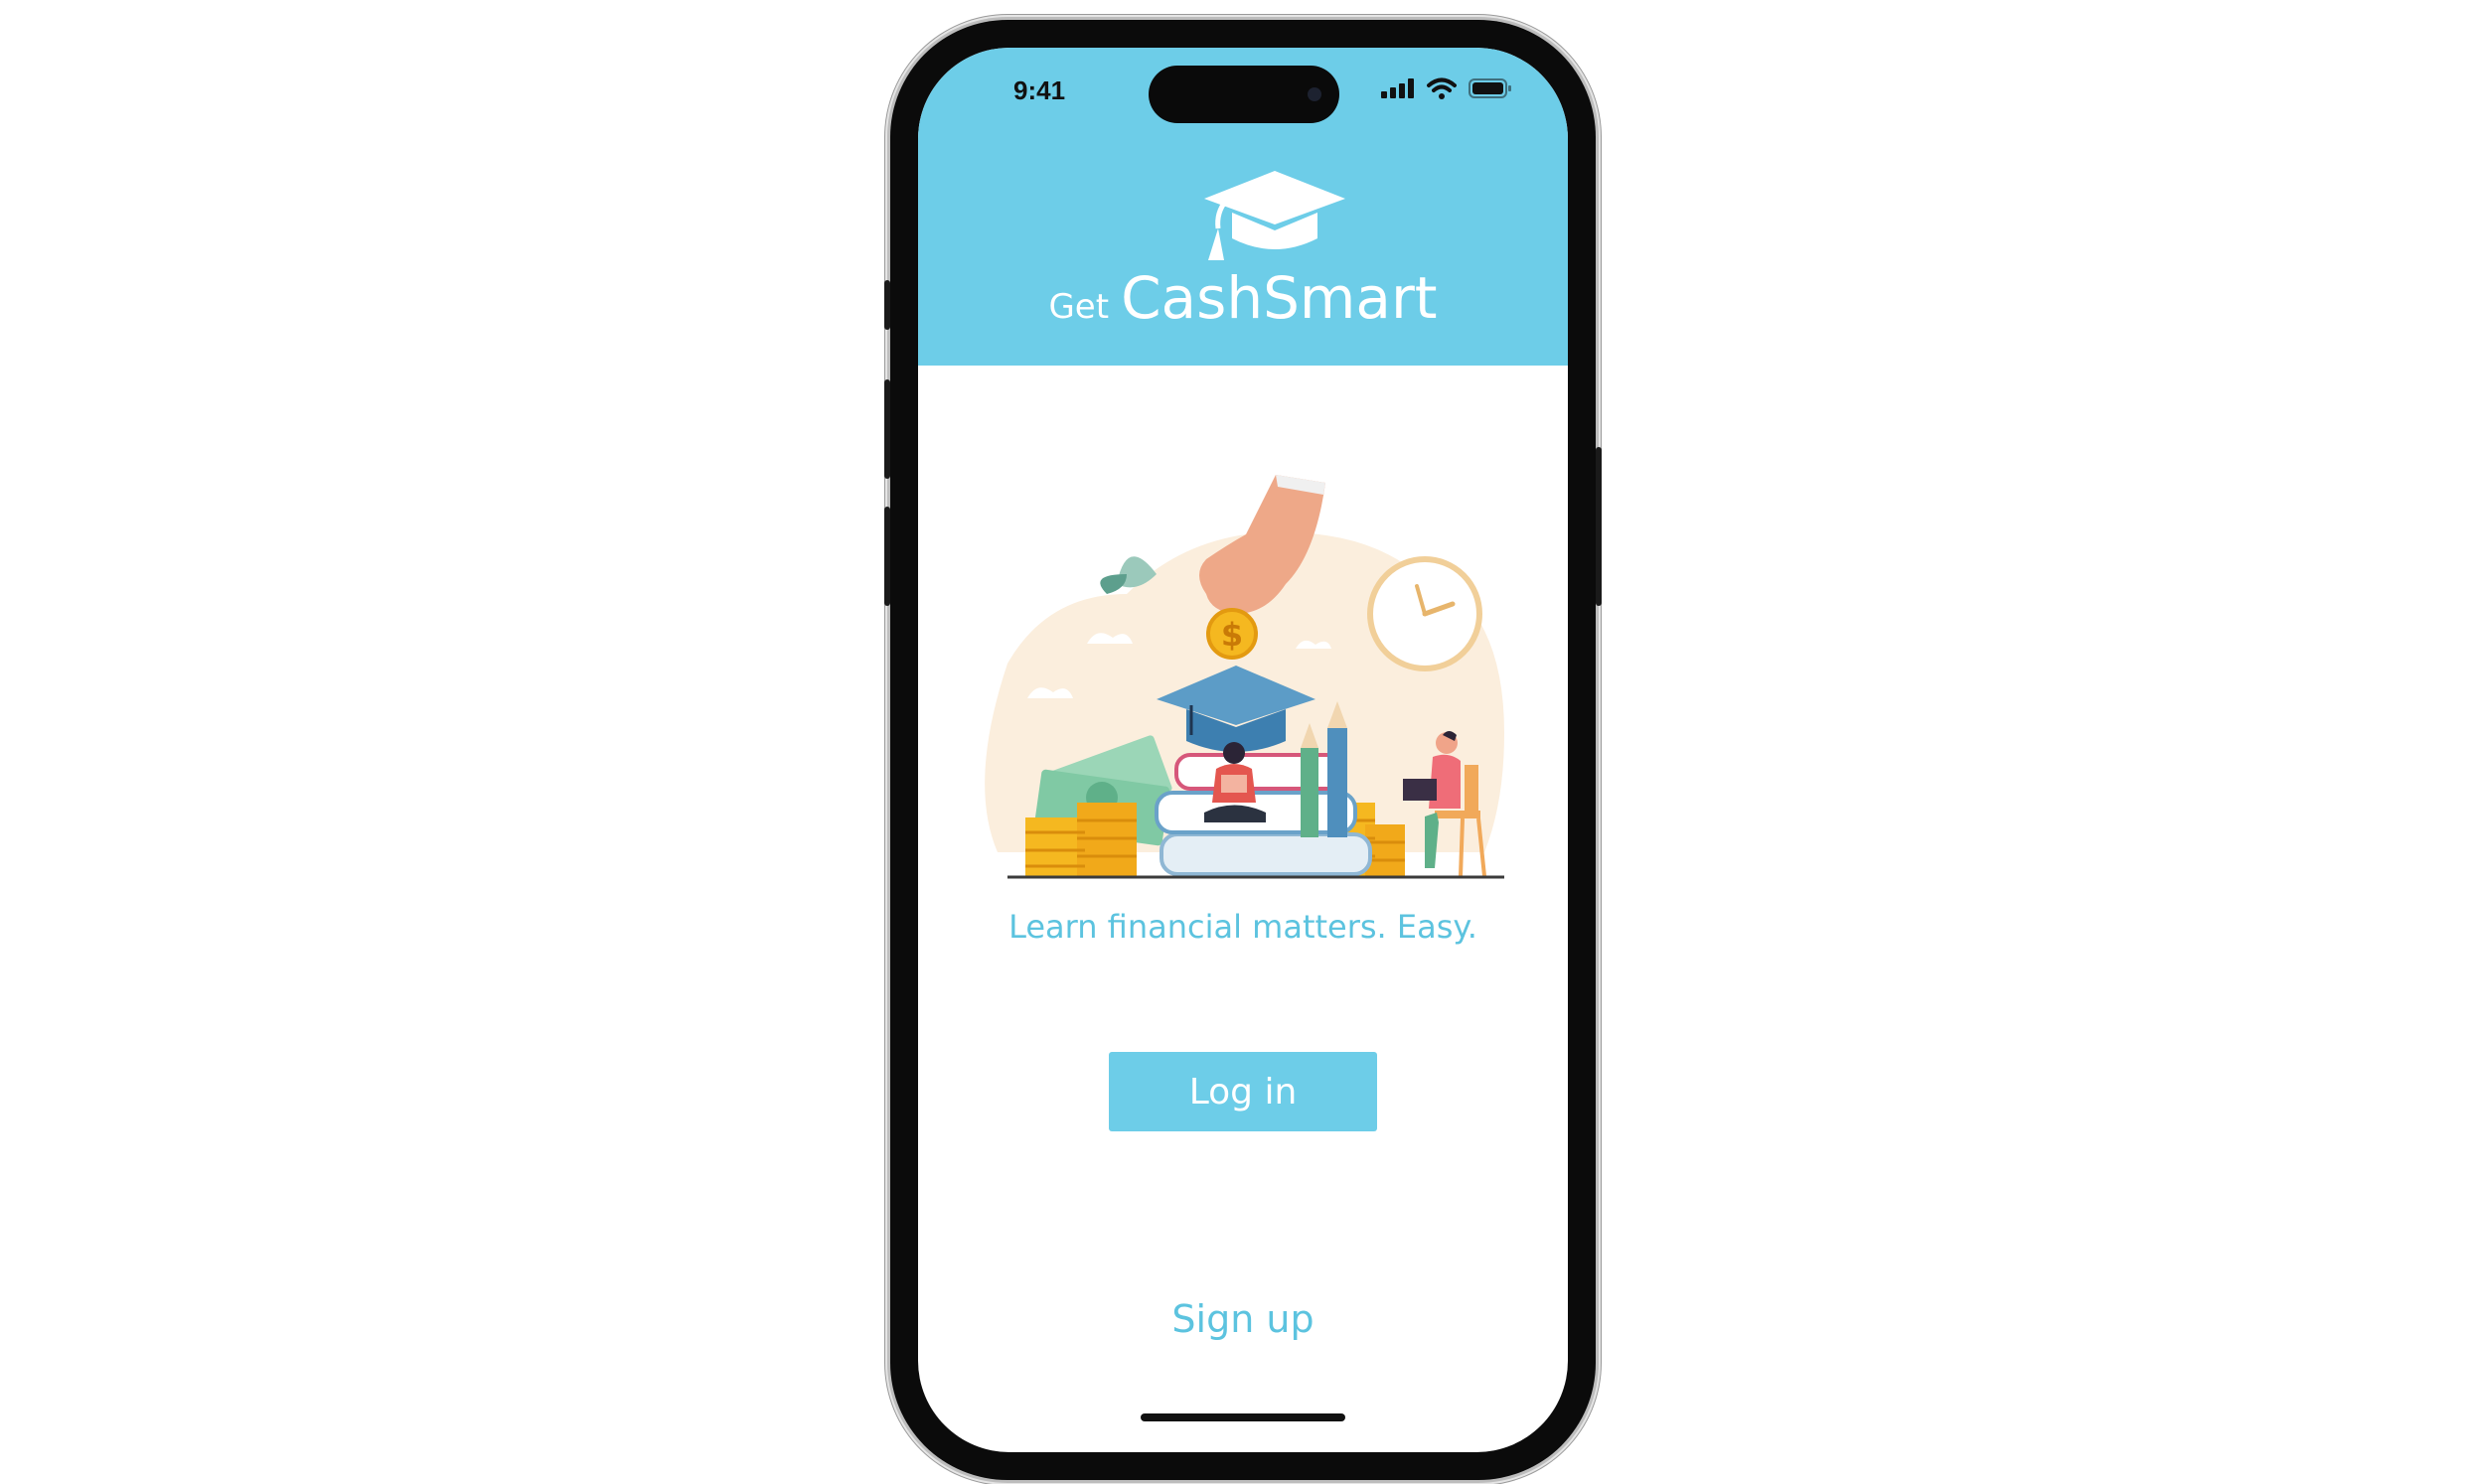 The height and width of the screenshot is (1484, 2474). Describe the element at coordinates (1243, 1091) in the screenshot. I see `login-button: Log in` at that location.